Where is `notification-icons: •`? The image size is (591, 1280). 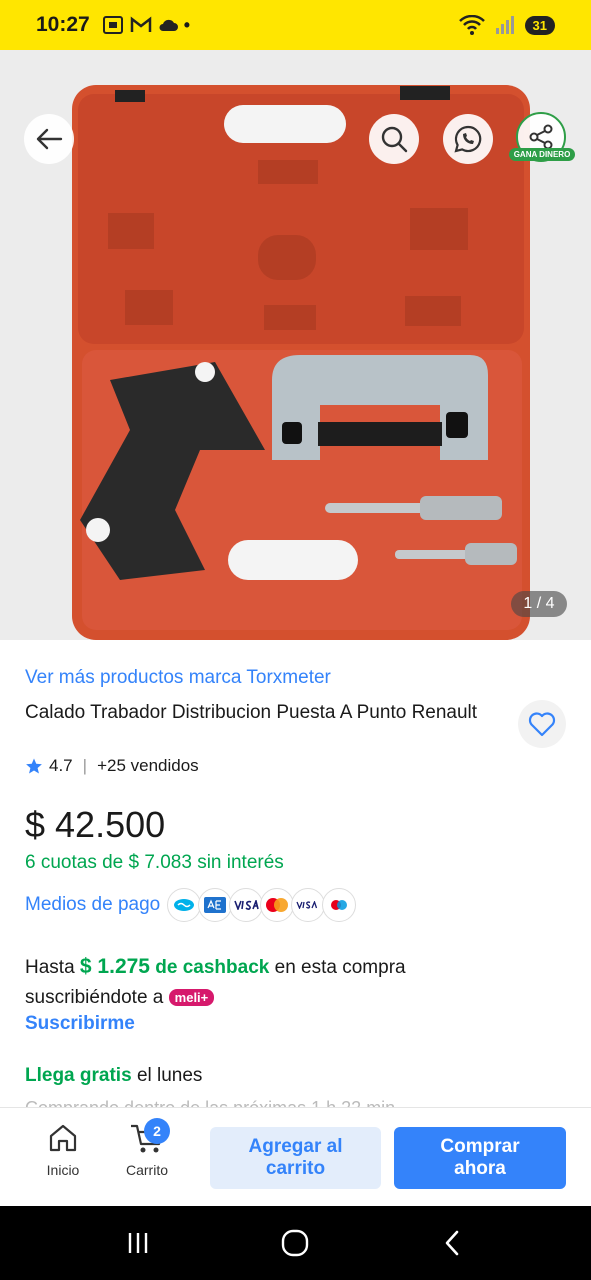
notification-icons: • is located at coordinates (146, 25).